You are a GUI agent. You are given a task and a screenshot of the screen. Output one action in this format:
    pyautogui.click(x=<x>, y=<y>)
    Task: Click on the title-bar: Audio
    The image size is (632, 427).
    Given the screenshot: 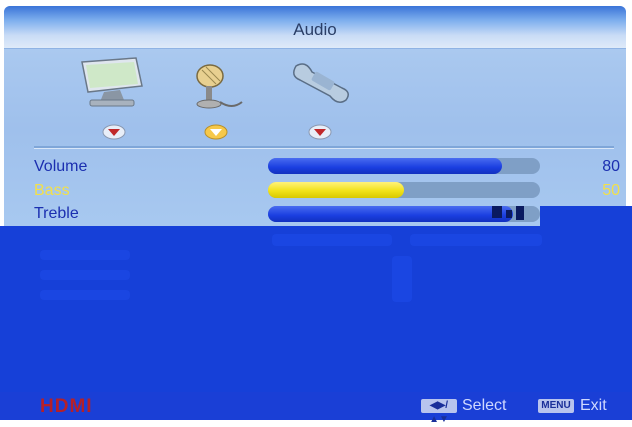 What is the action you would take?
    pyautogui.click(x=315, y=27)
    